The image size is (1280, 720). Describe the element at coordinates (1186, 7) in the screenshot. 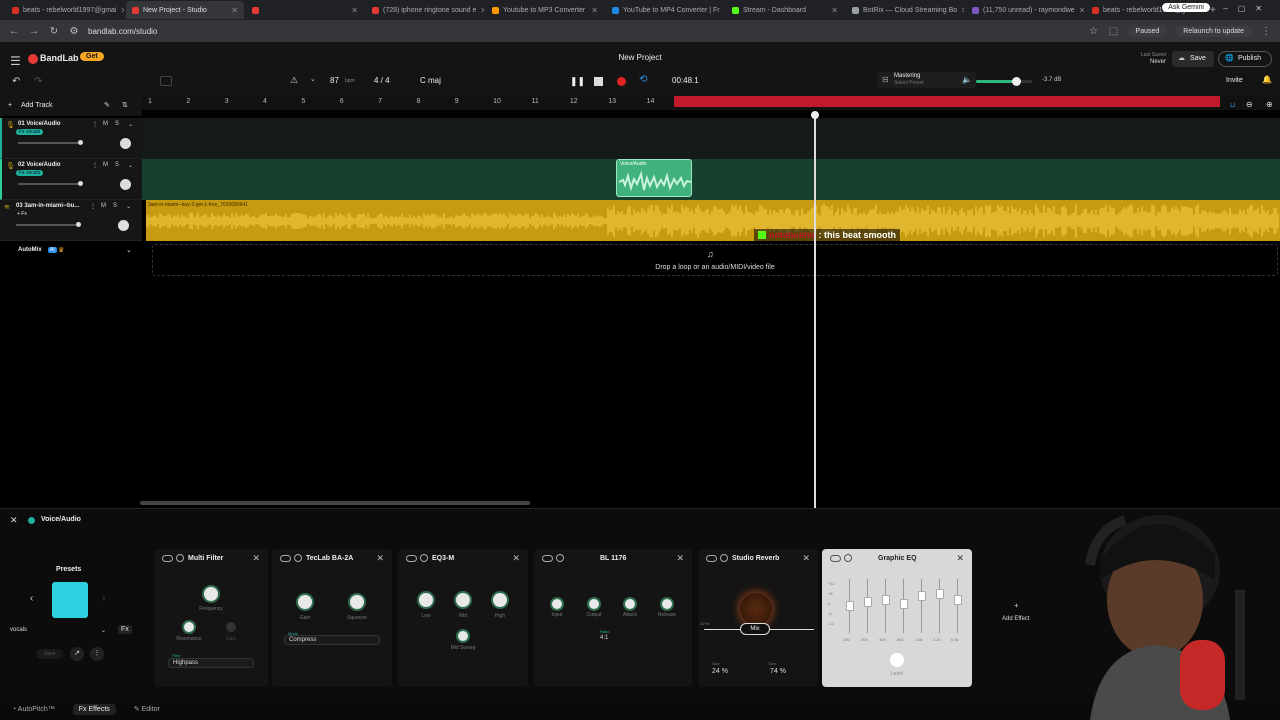

I see `ask-gemini-button: Ask Gemini` at that location.